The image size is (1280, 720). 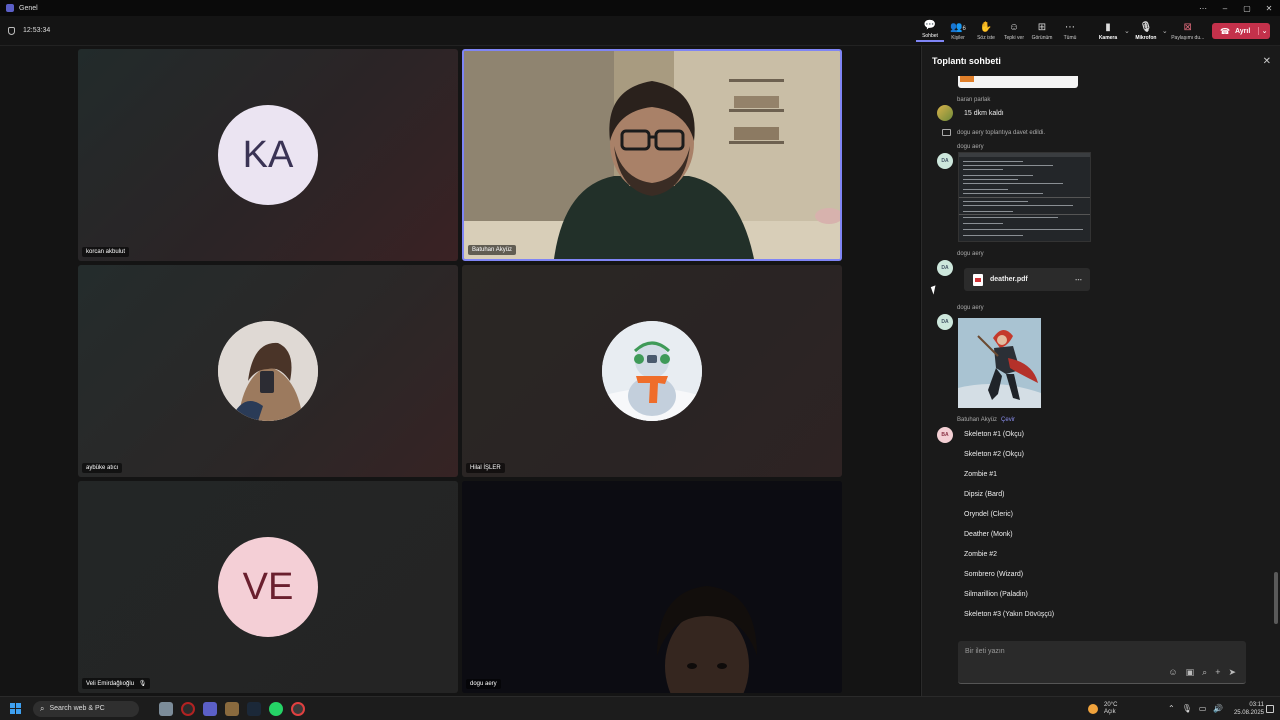 What do you see at coordinates (1256, 705) in the screenshot?
I see `clock-time: 03:11` at bounding box center [1256, 705].